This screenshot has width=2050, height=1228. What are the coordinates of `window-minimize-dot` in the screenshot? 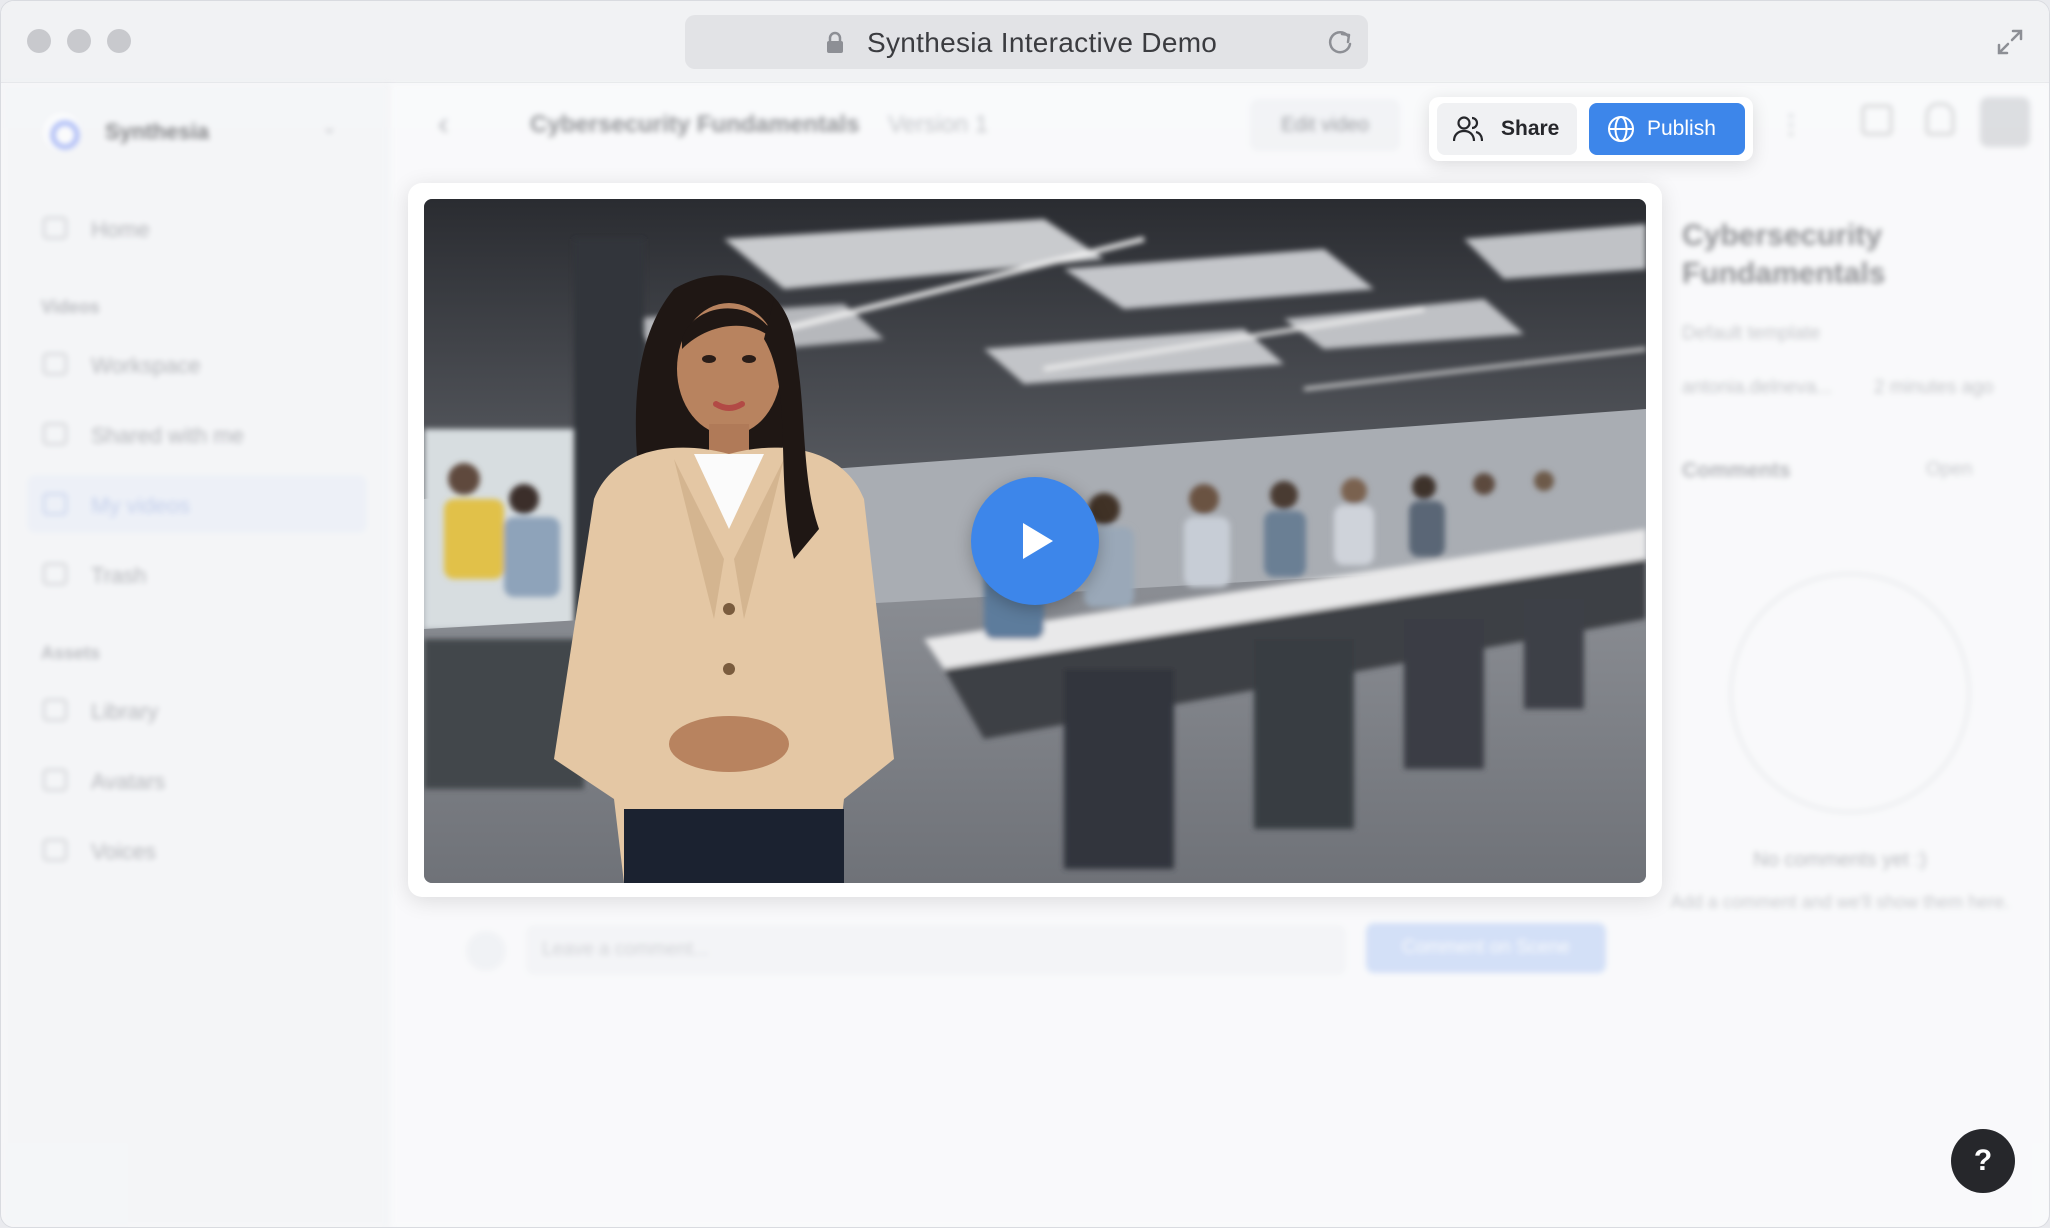 It's located at (79, 41).